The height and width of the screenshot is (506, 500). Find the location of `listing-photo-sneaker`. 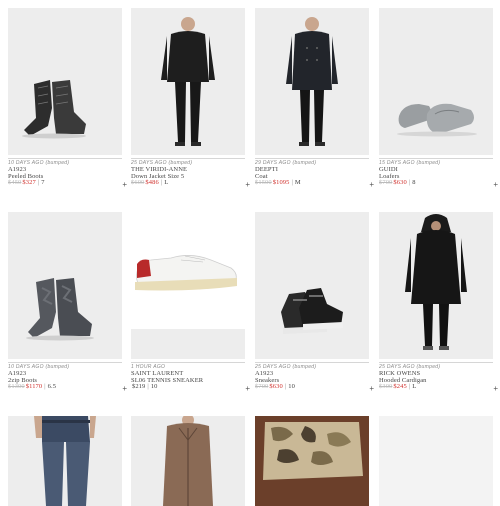

listing-photo-sneaker is located at coordinates (188, 285).